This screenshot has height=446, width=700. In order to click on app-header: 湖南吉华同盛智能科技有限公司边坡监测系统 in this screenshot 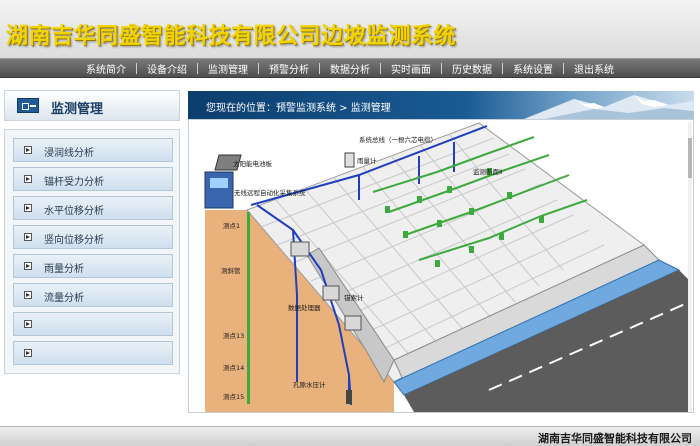, I will do `click(350, 29)`.